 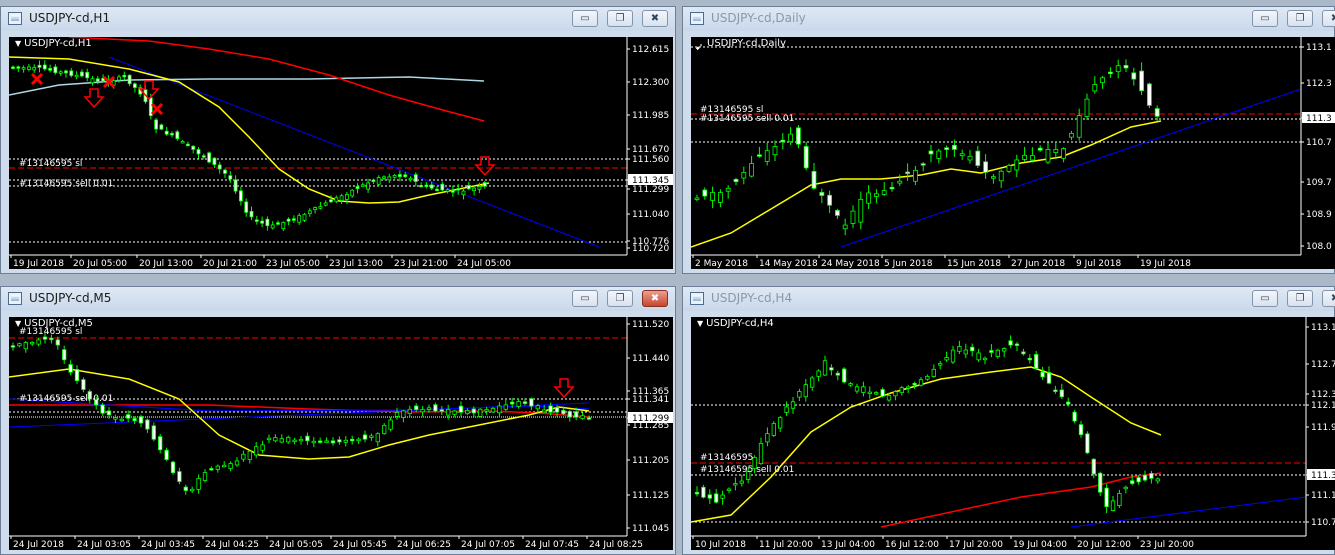 I want to click on window-title: USDJPY-cd,H1, so click(x=70, y=18).